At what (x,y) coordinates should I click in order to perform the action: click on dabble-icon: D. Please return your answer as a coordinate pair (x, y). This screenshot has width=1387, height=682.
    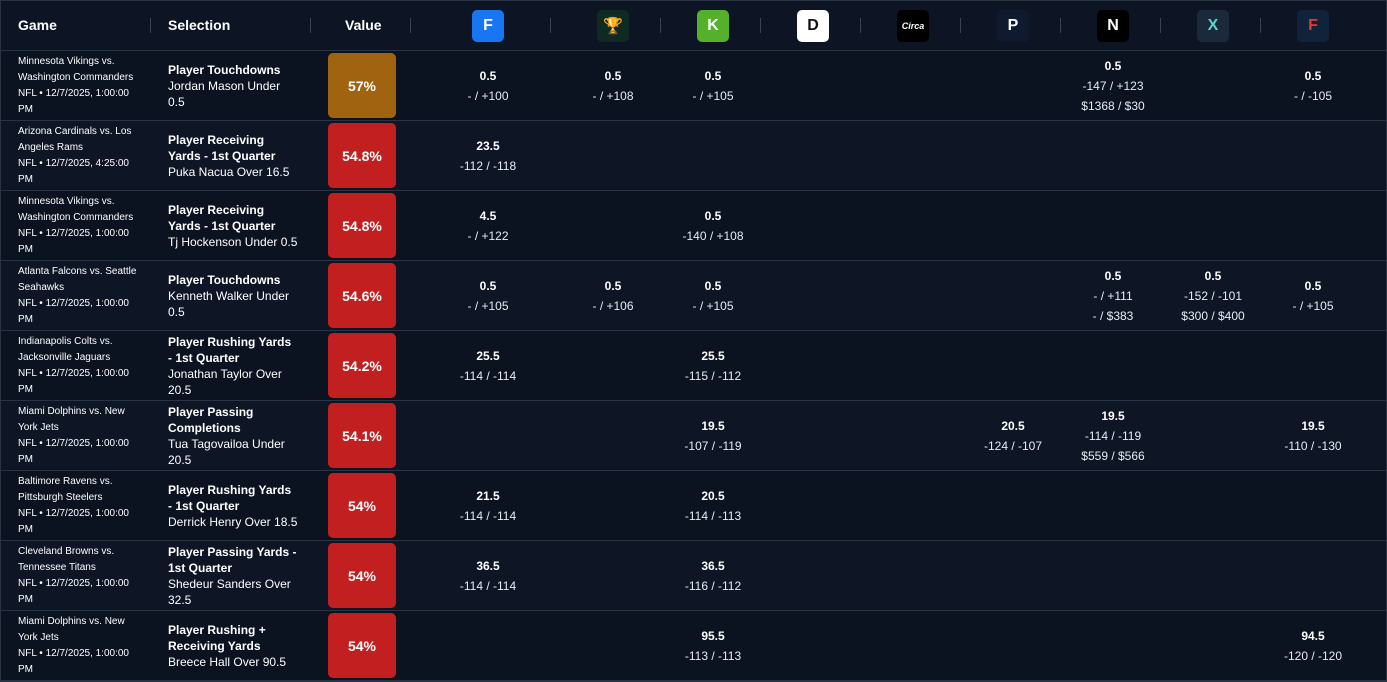
    Looking at the image, I should click on (813, 26).